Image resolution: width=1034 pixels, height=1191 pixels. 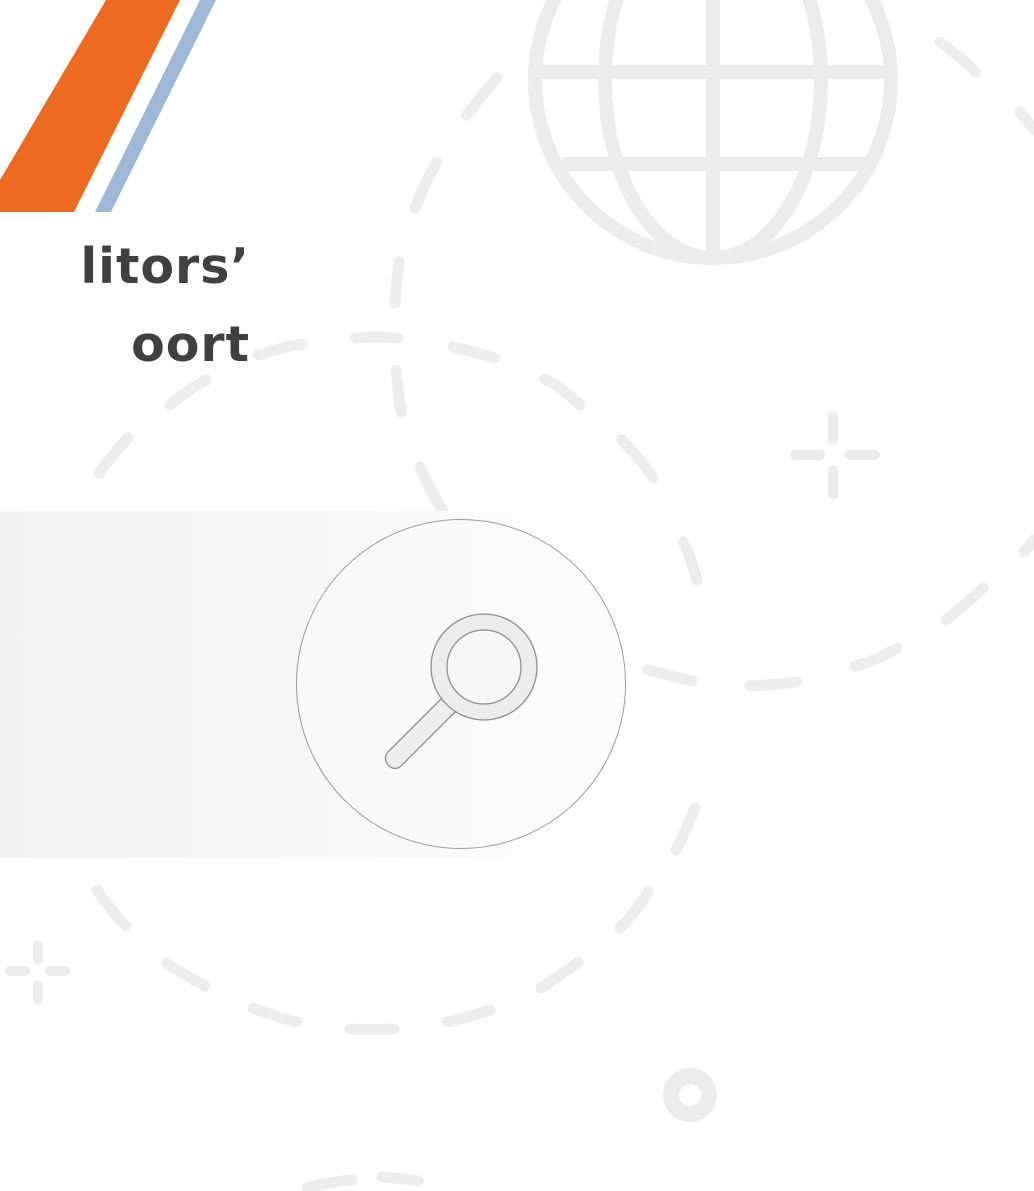 I want to click on search-badge, so click(x=461, y=684).